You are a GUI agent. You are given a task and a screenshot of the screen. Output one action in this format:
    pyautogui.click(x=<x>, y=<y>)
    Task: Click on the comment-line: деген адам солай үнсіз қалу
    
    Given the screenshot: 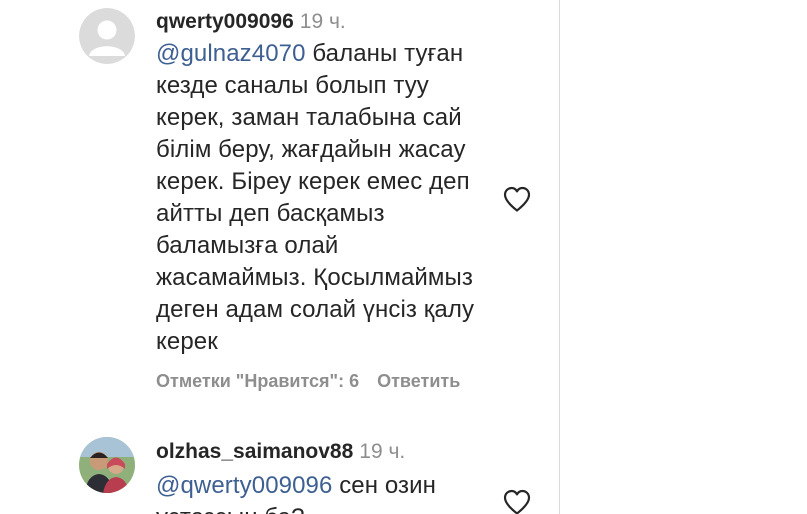 What is the action you would take?
    pyautogui.click(x=315, y=309)
    